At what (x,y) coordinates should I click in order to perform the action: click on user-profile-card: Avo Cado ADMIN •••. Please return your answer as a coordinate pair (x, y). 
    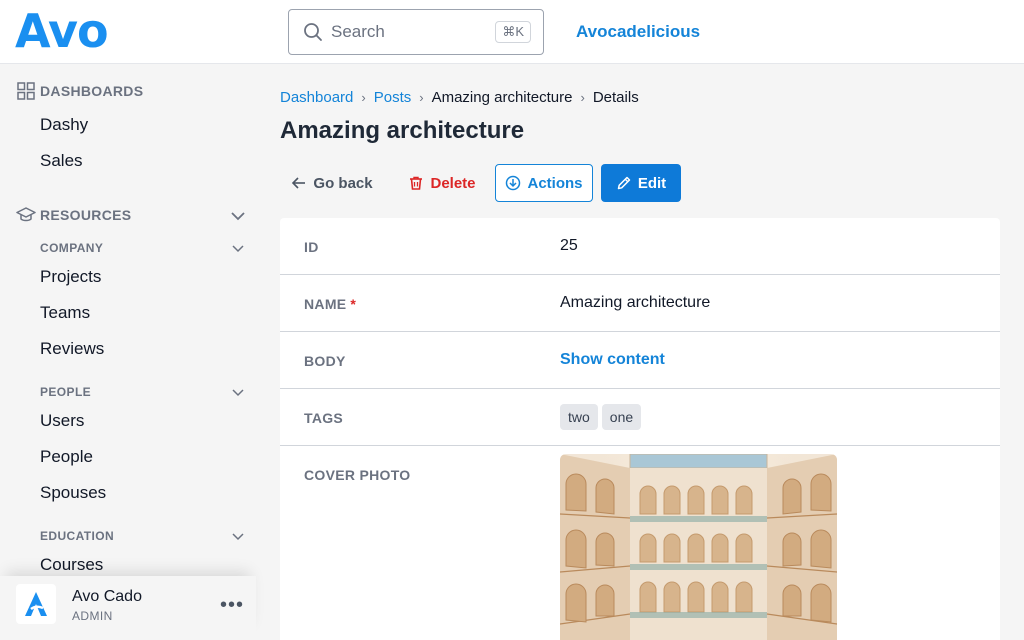
    Looking at the image, I should click on (128, 608).